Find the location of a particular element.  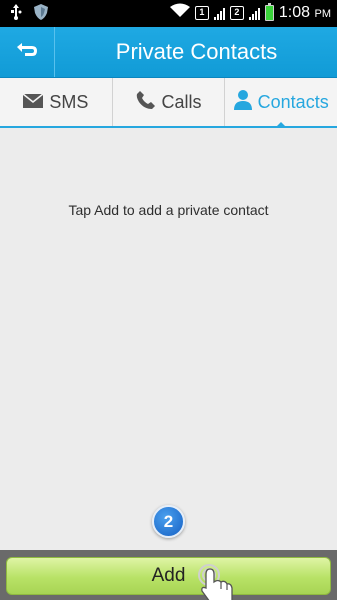

sim2-icon: 2 is located at coordinates (236, 13).